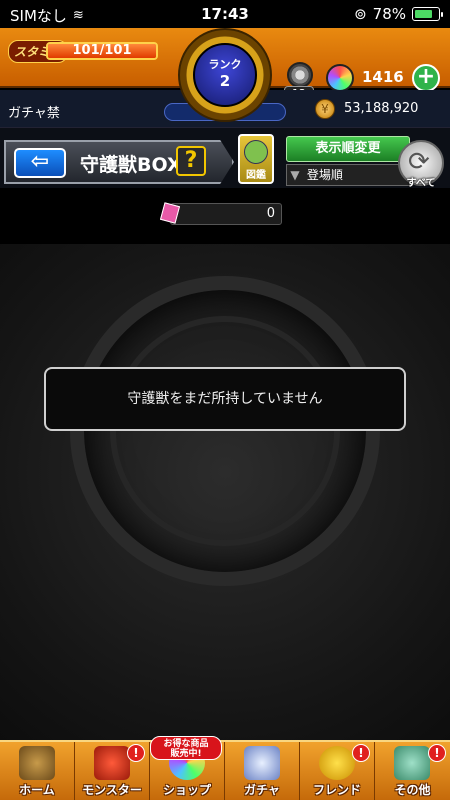 The width and height of the screenshot is (450, 800). I want to click on nav-label: フレンド, so click(336, 790).